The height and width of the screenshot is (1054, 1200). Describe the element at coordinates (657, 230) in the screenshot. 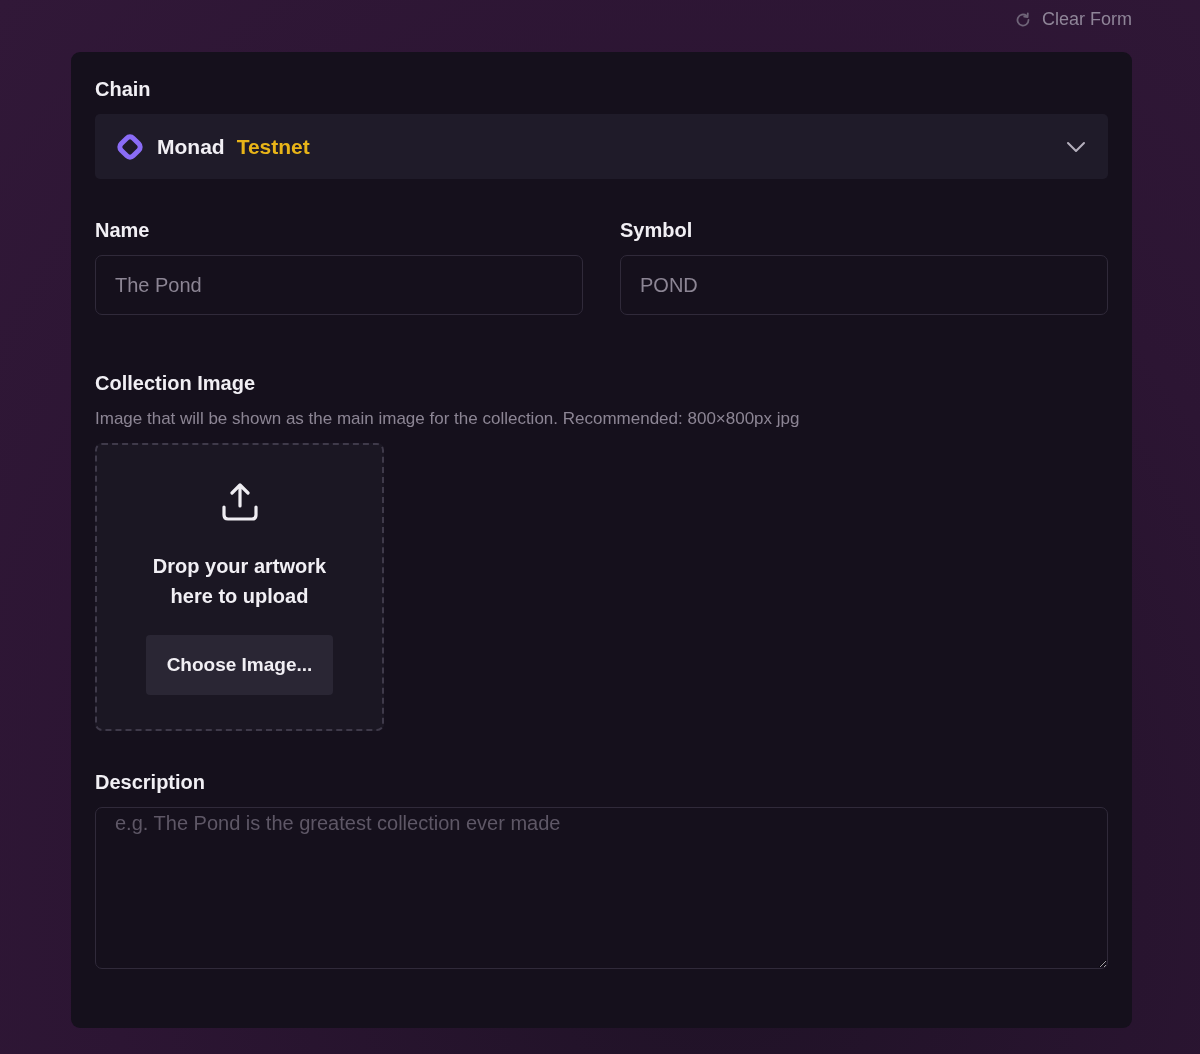

I see `field-label: Symbol` at that location.